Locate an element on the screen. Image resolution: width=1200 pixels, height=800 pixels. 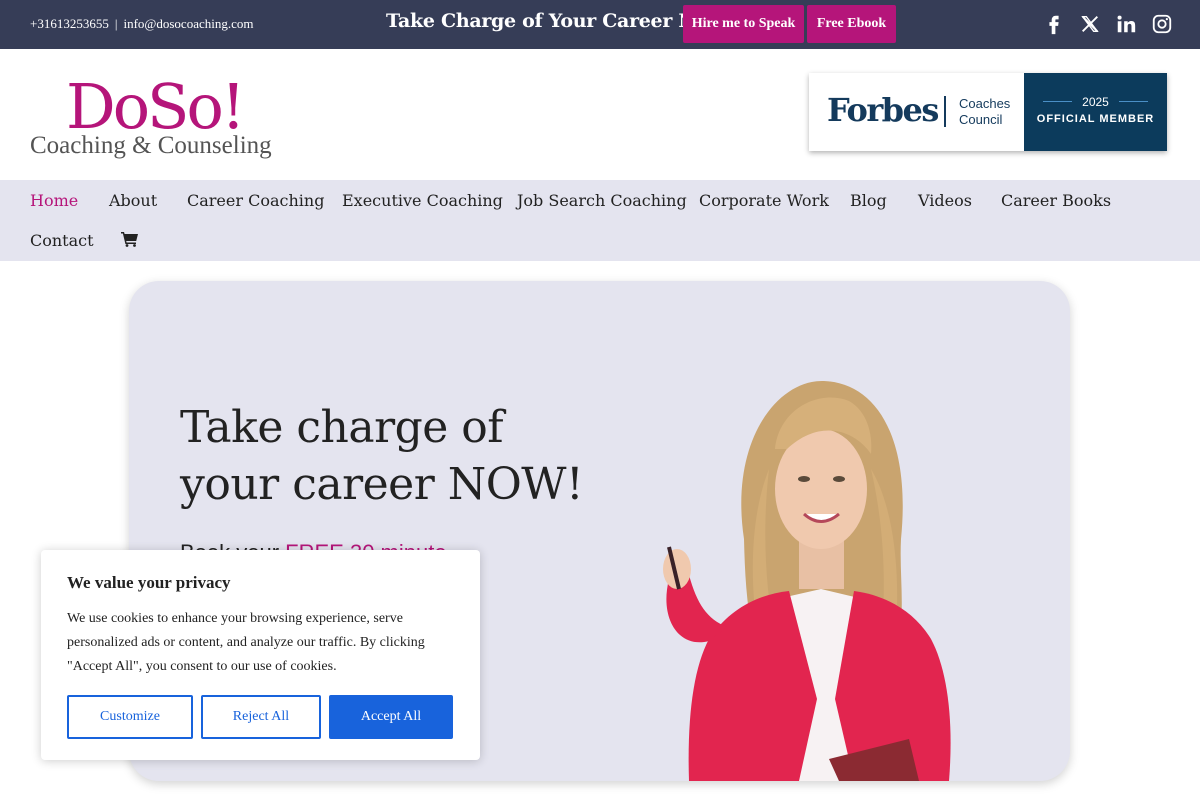
shopping-cart-icon is located at coordinates (130, 239).